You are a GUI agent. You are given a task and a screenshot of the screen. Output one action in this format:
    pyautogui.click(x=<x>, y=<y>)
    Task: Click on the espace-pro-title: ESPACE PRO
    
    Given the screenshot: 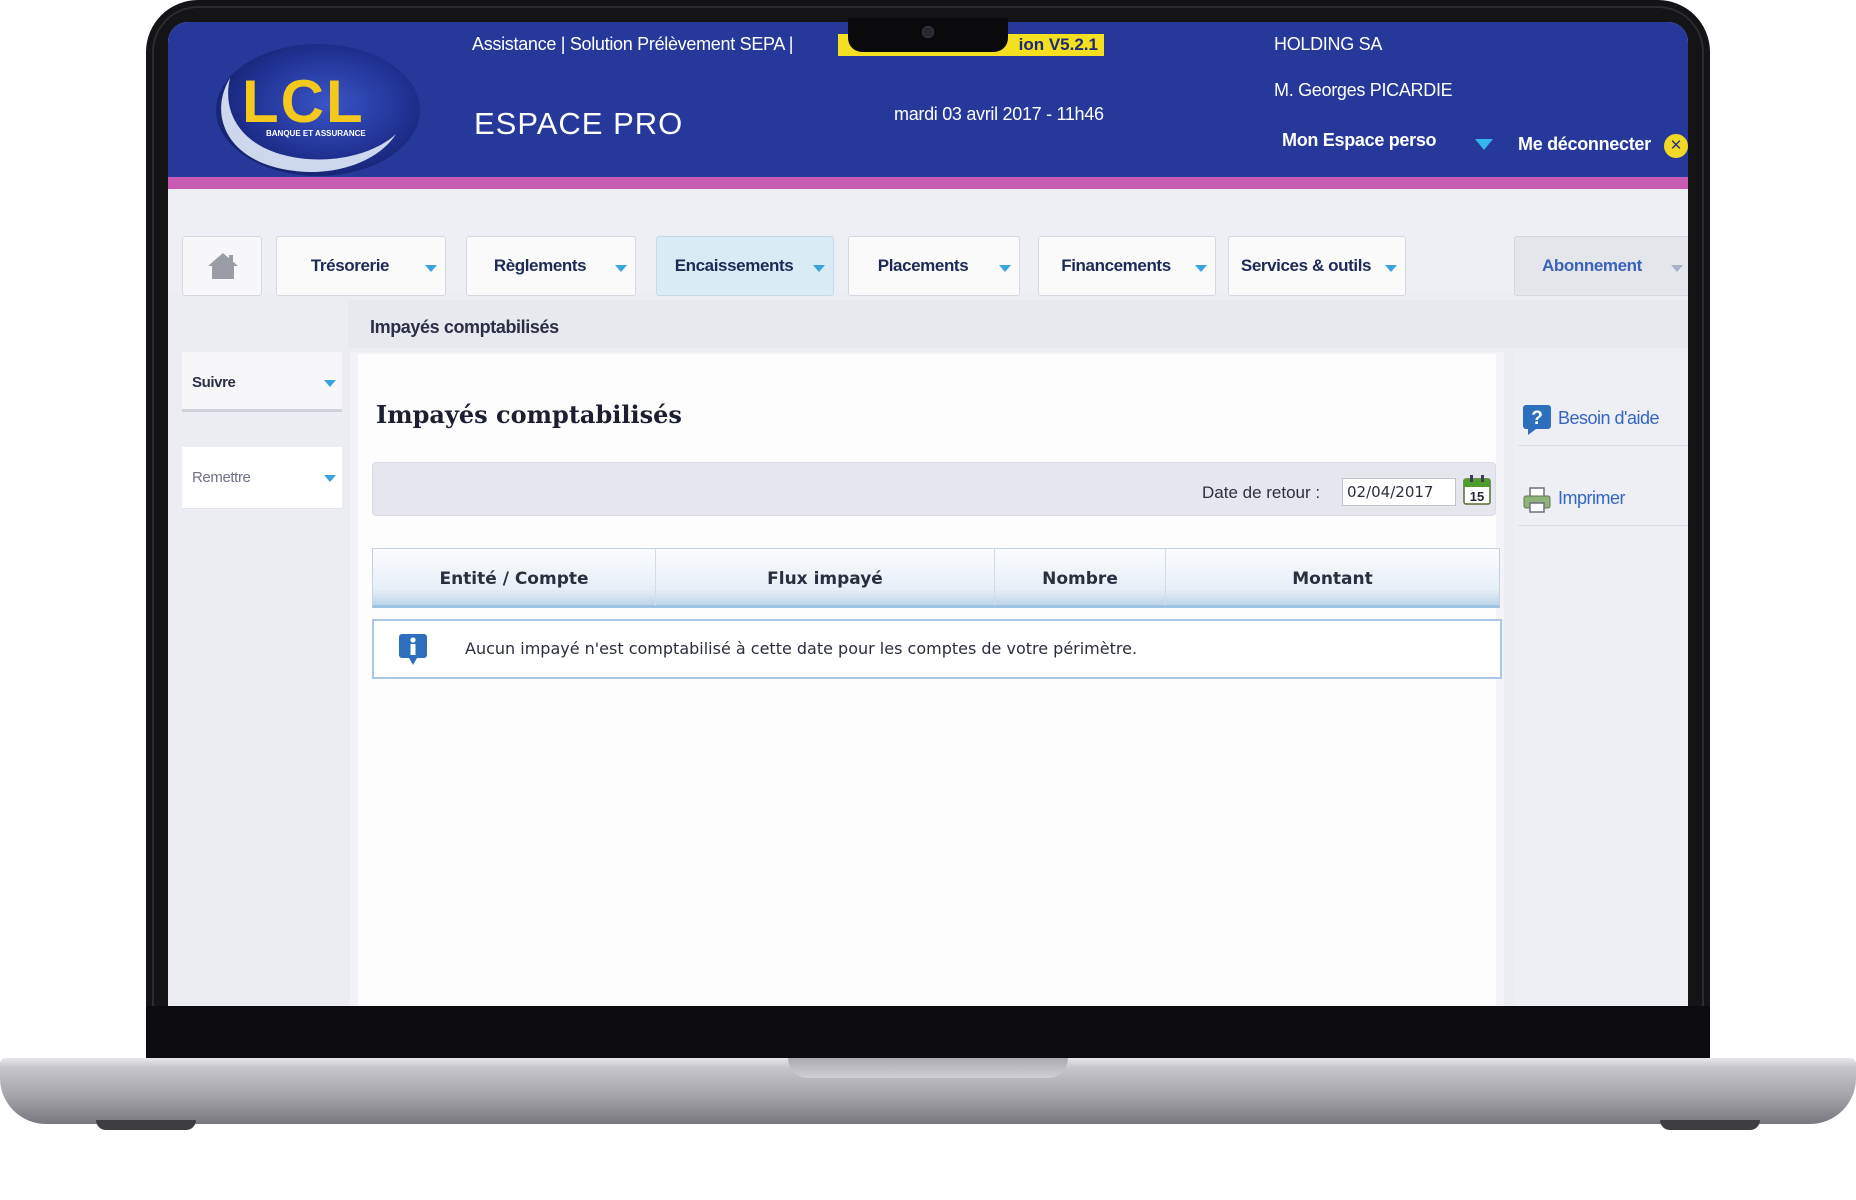 What is the action you would take?
    pyautogui.click(x=579, y=123)
    